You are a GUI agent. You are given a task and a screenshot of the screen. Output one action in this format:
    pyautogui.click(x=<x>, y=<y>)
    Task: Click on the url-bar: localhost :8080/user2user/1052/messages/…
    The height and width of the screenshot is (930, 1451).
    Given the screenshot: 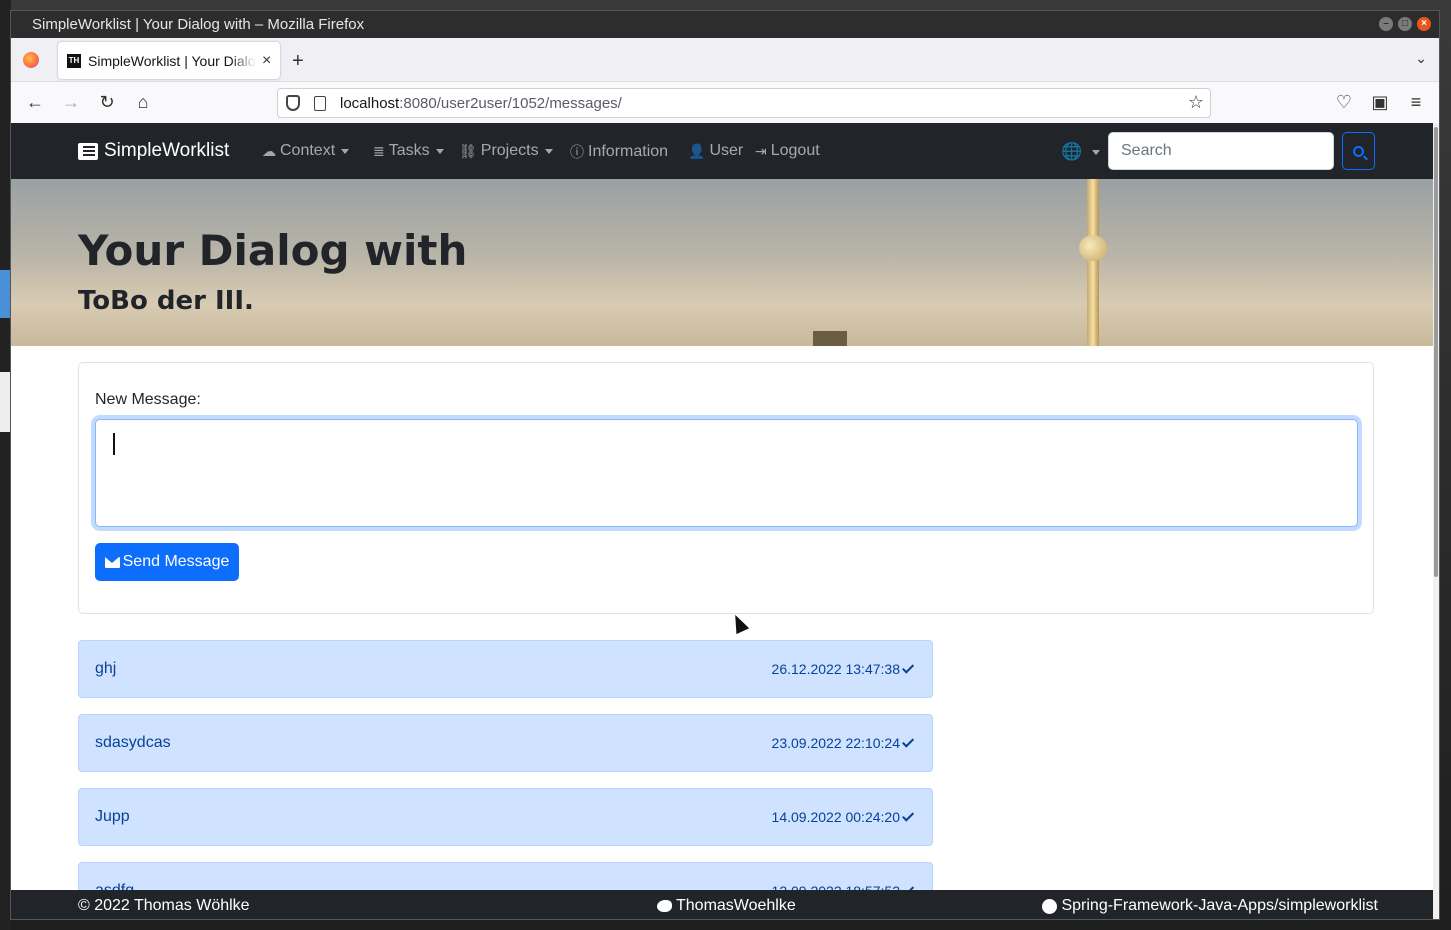 What is the action you would take?
    pyautogui.click(x=744, y=103)
    